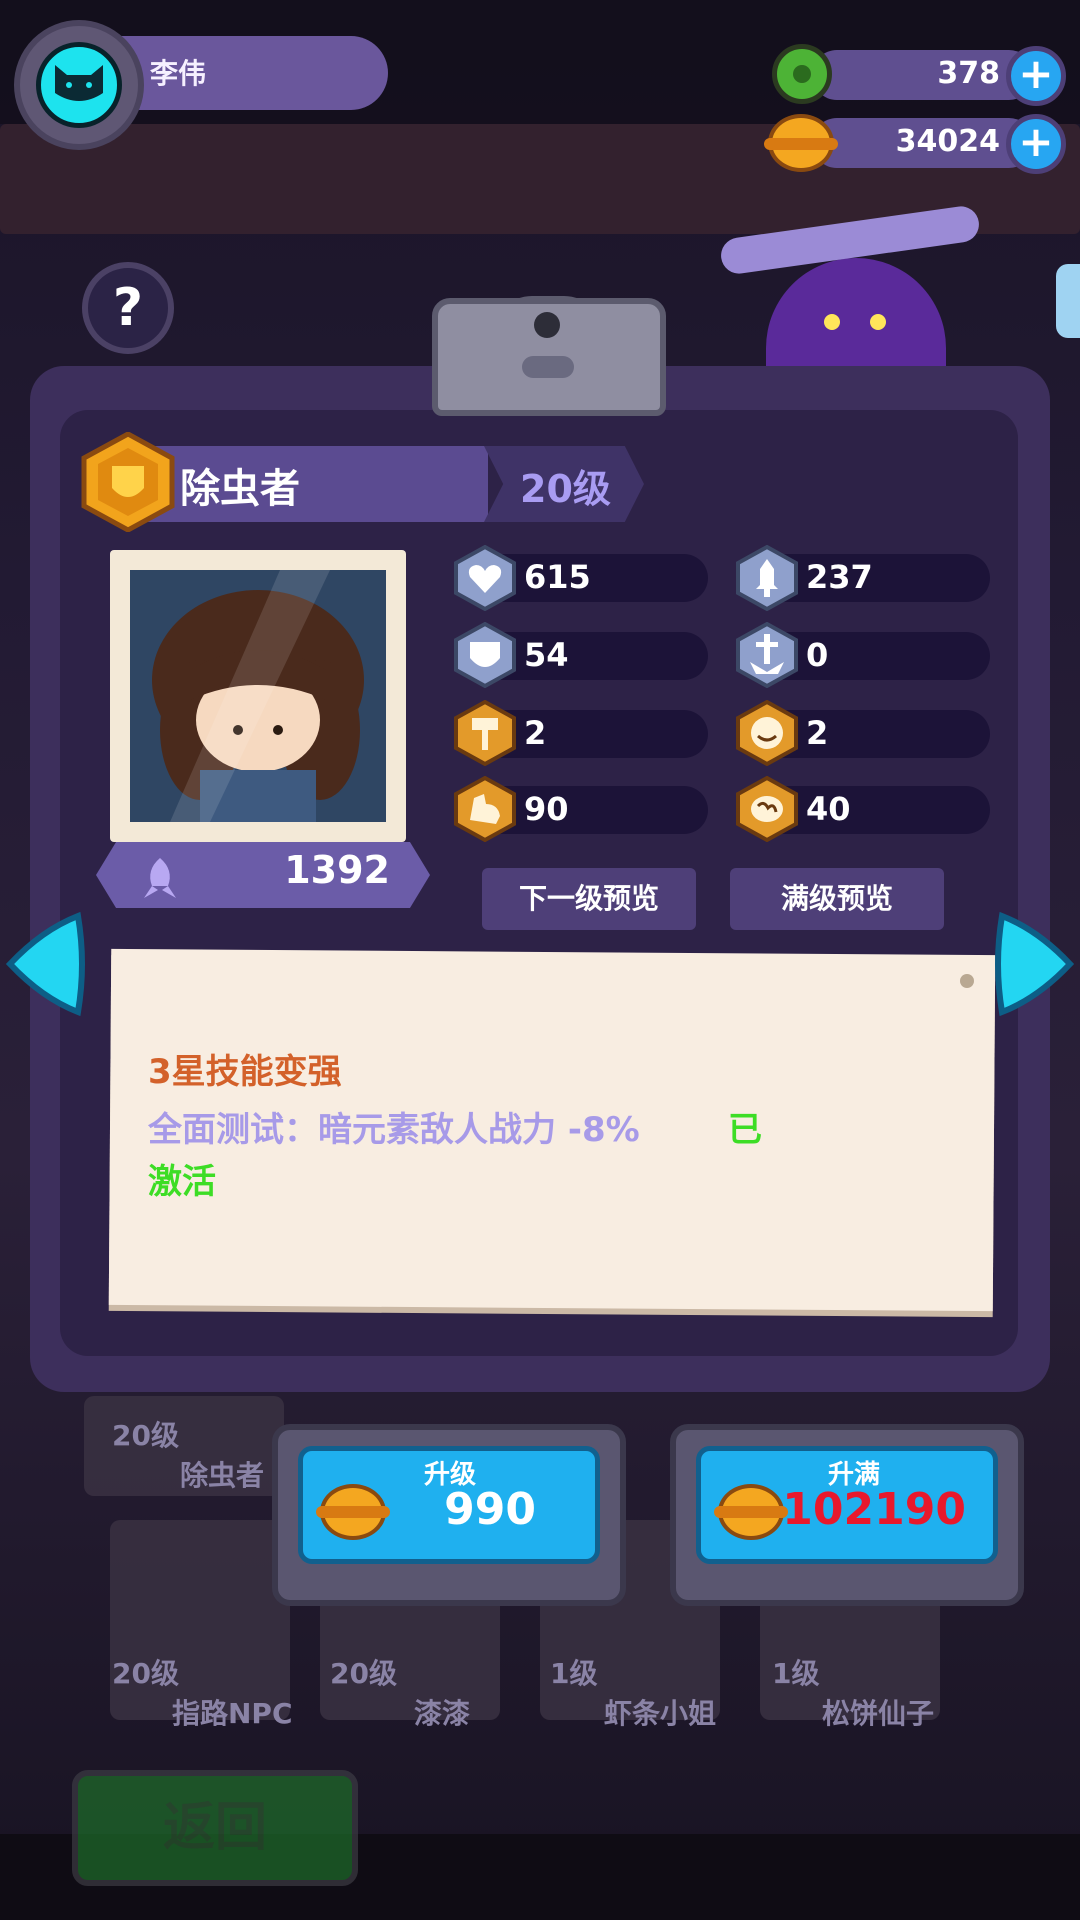 This screenshot has height=1920, width=1080. I want to click on smile-icon, so click(767, 733).